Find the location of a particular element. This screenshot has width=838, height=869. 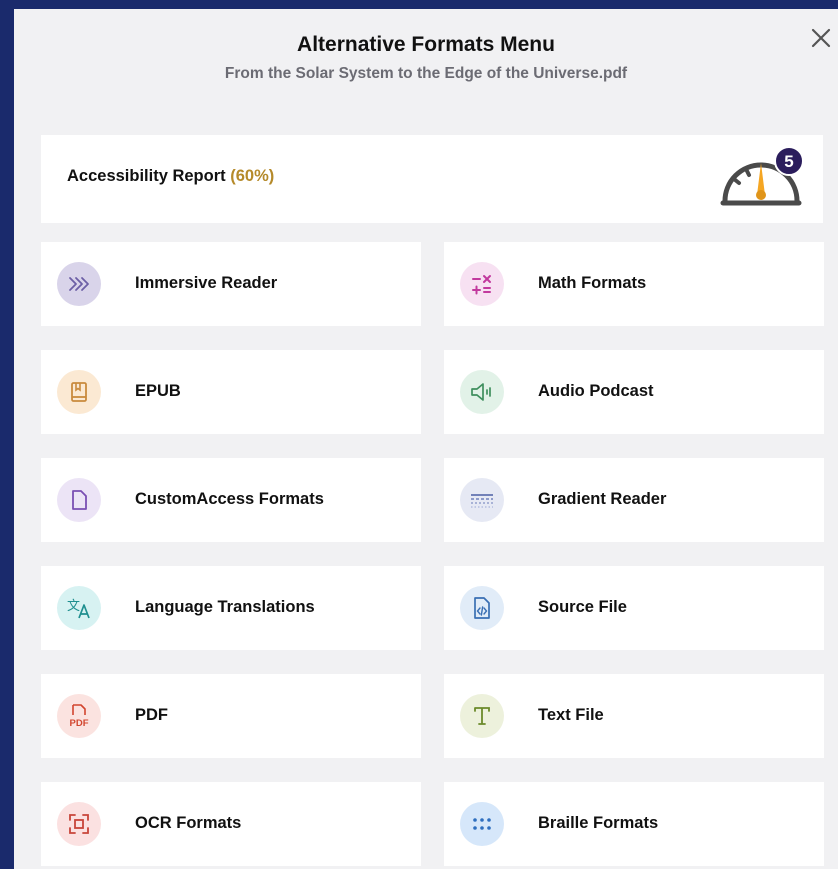

format-pdf: PDF PDF is located at coordinates (231, 716).